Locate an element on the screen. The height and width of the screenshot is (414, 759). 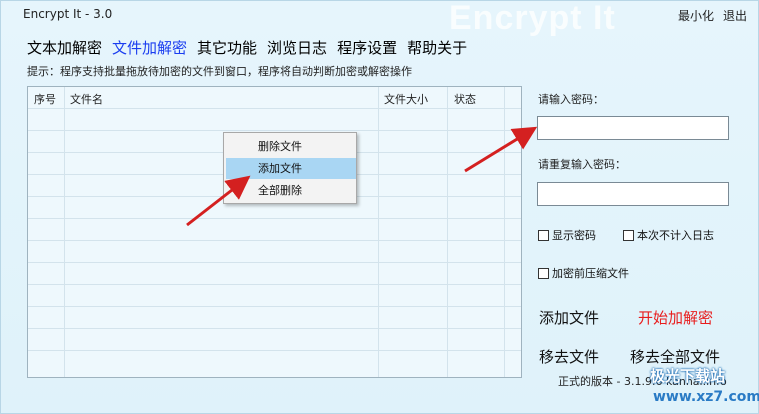
column-header-status: 状态 is located at coordinates (465, 99).